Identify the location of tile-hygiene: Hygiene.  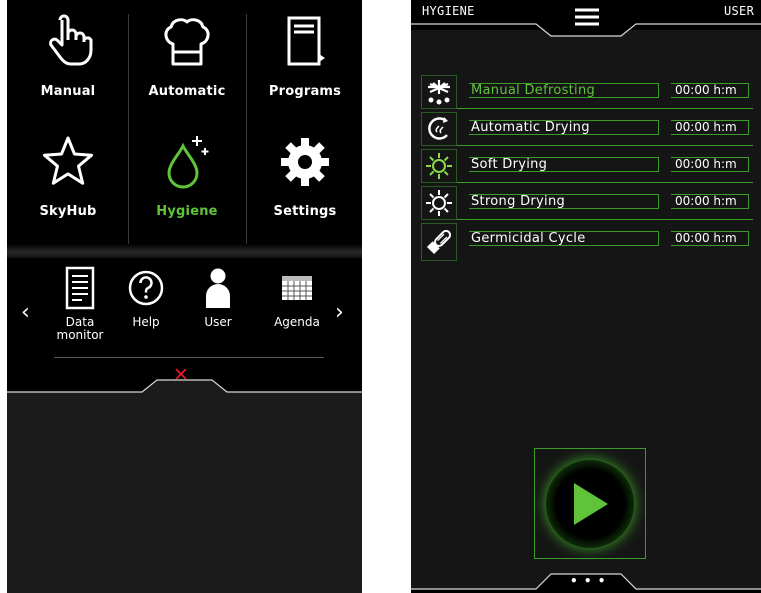
(187, 180).